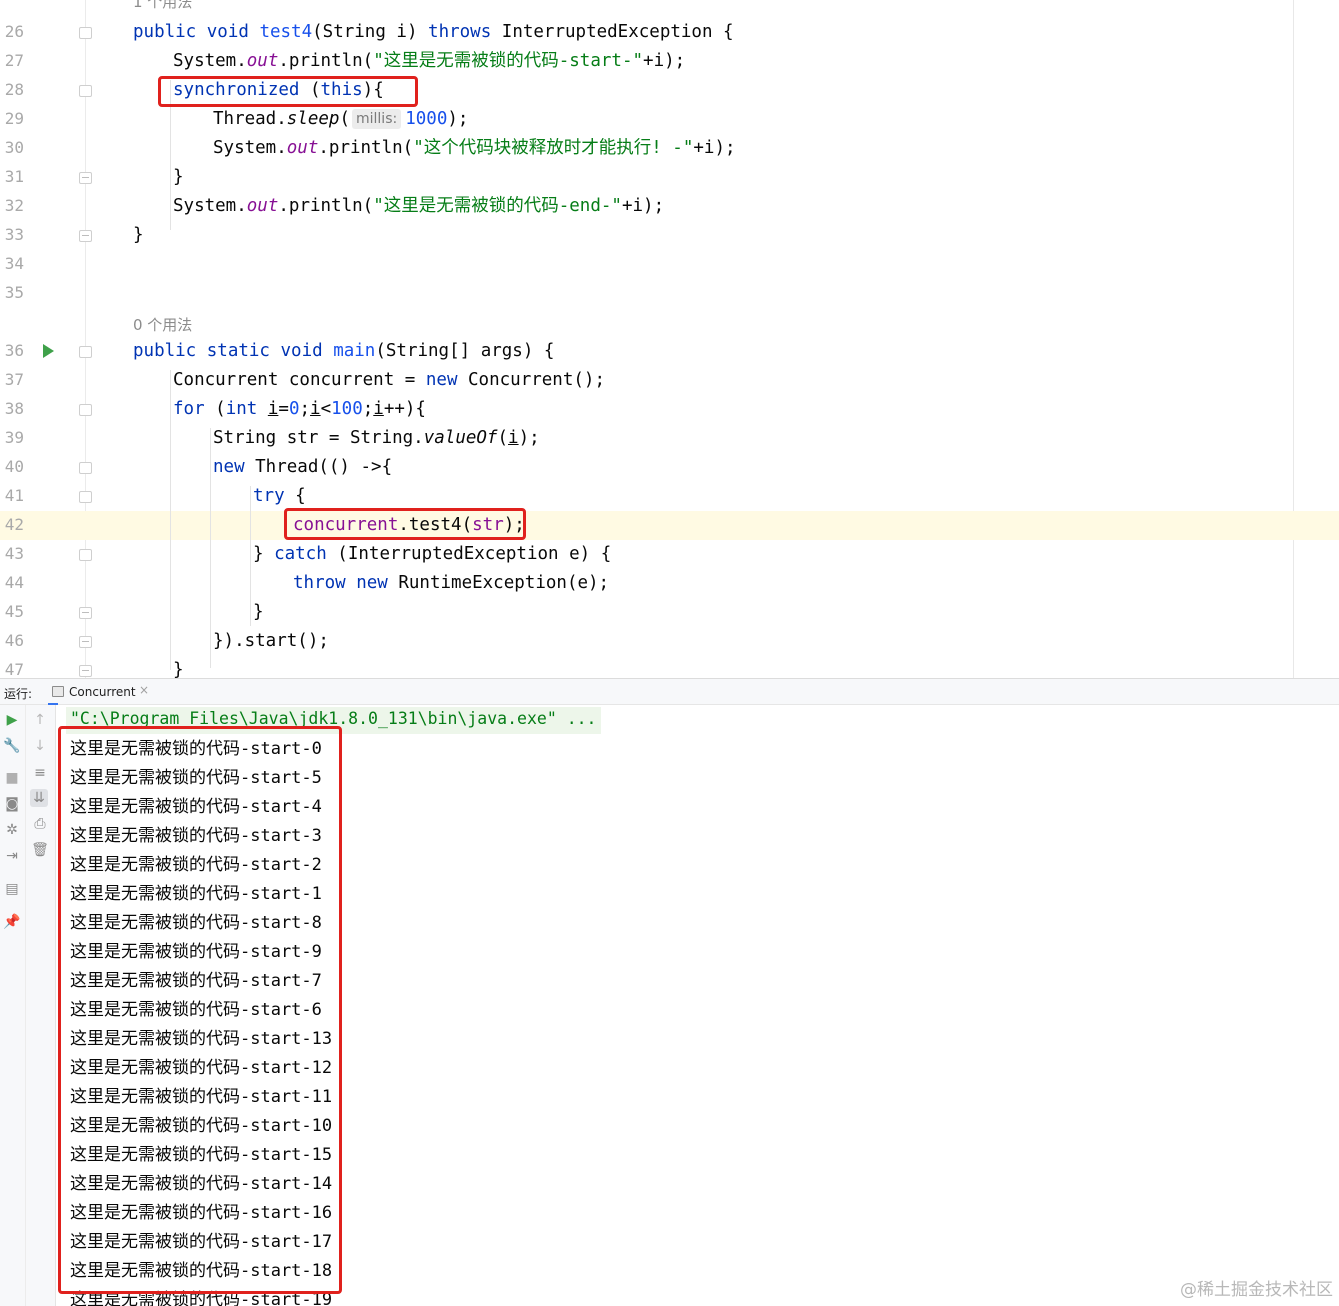  Describe the element at coordinates (241, 409) in the screenshot. I see `code-token: int` at that location.